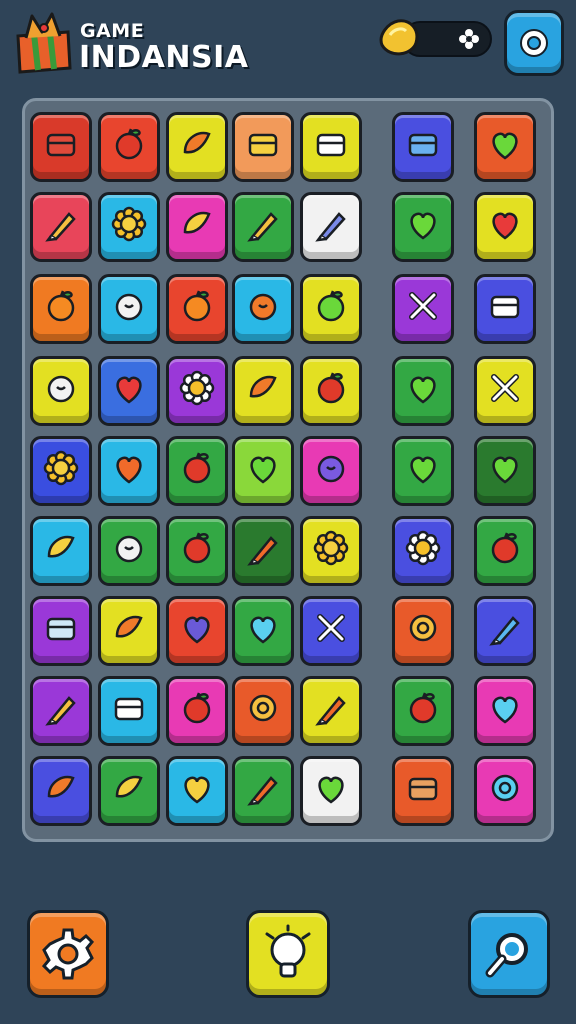  I want to click on plum-icon, so click(197, 630).